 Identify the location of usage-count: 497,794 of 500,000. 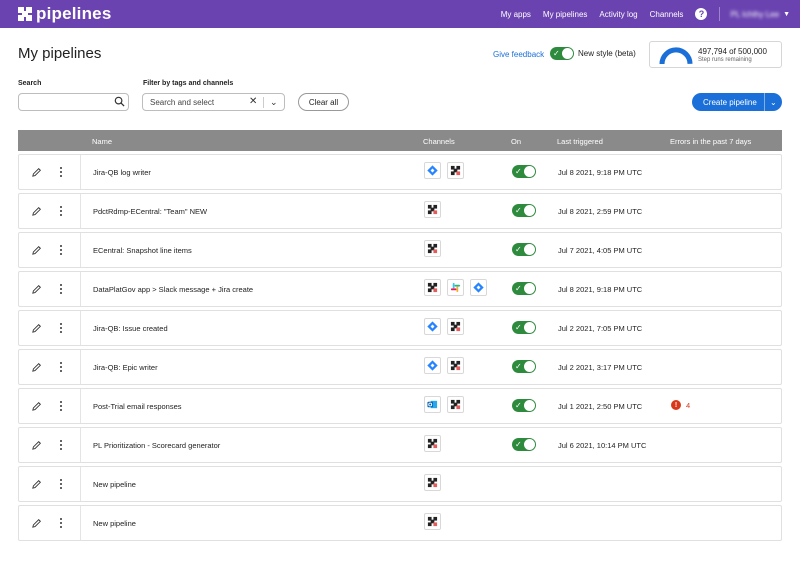
(732, 51).